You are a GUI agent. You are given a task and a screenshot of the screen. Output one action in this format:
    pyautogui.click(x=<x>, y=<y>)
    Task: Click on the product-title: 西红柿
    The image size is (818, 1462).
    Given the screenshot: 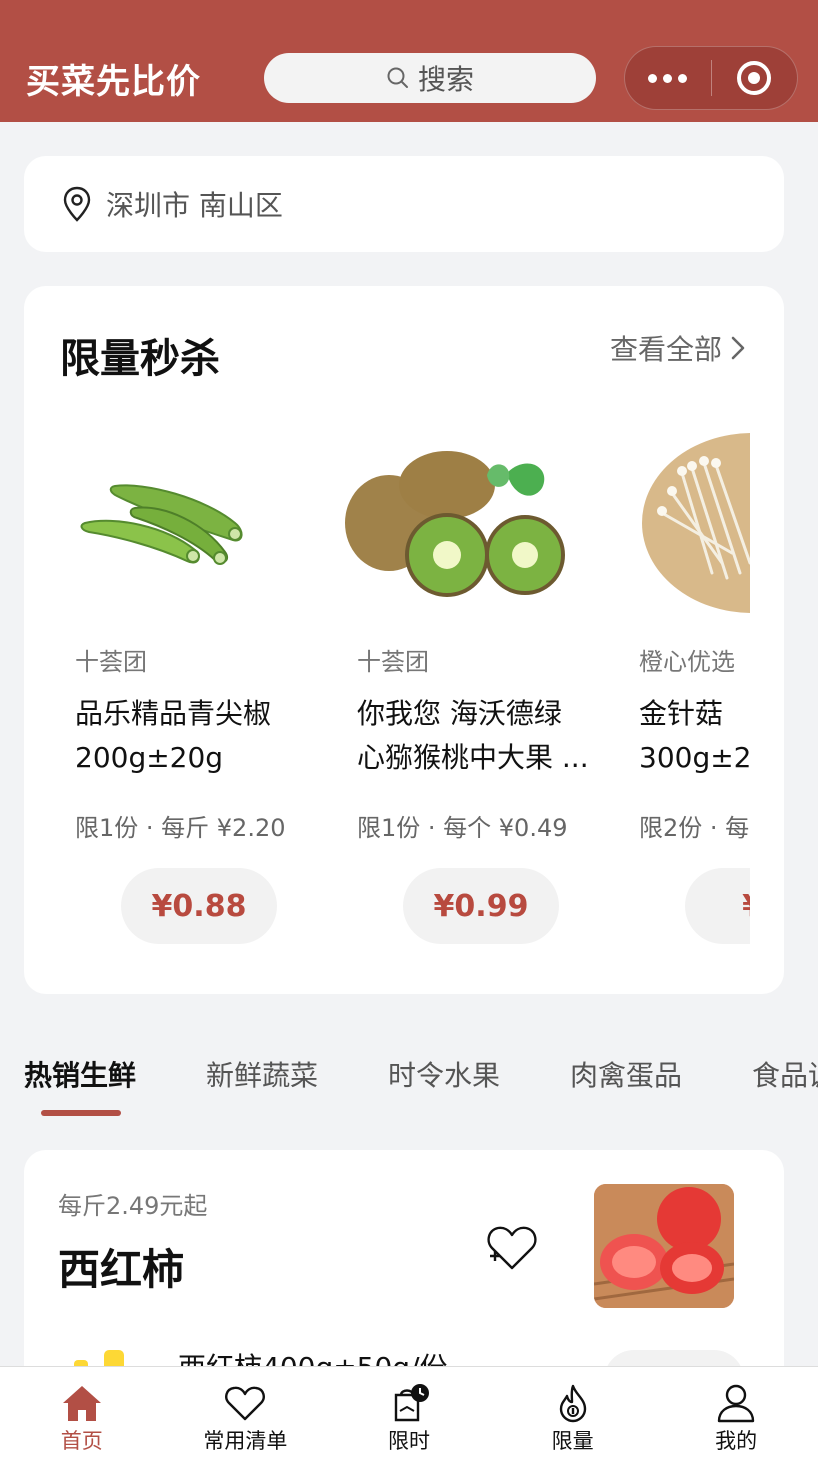 What is the action you would take?
    pyautogui.click(x=121, y=1269)
    